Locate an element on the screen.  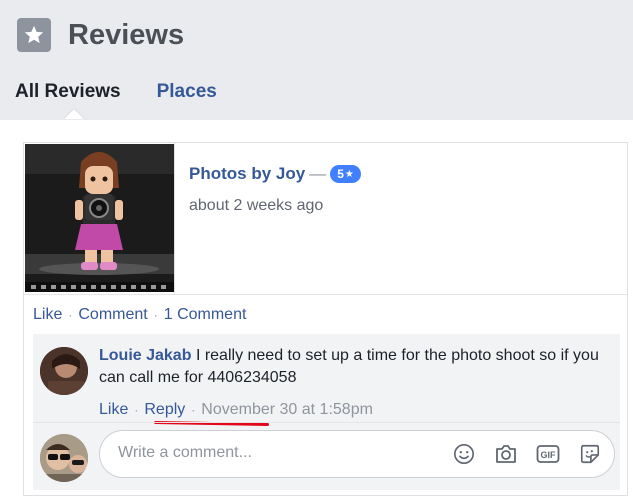
emoji-icon is located at coordinates (464, 454).